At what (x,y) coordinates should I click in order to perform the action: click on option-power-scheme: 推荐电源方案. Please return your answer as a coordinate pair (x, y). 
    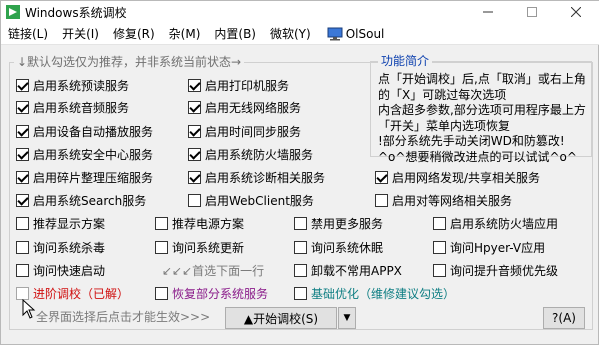
    Looking at the image, I should click on (199, 223).